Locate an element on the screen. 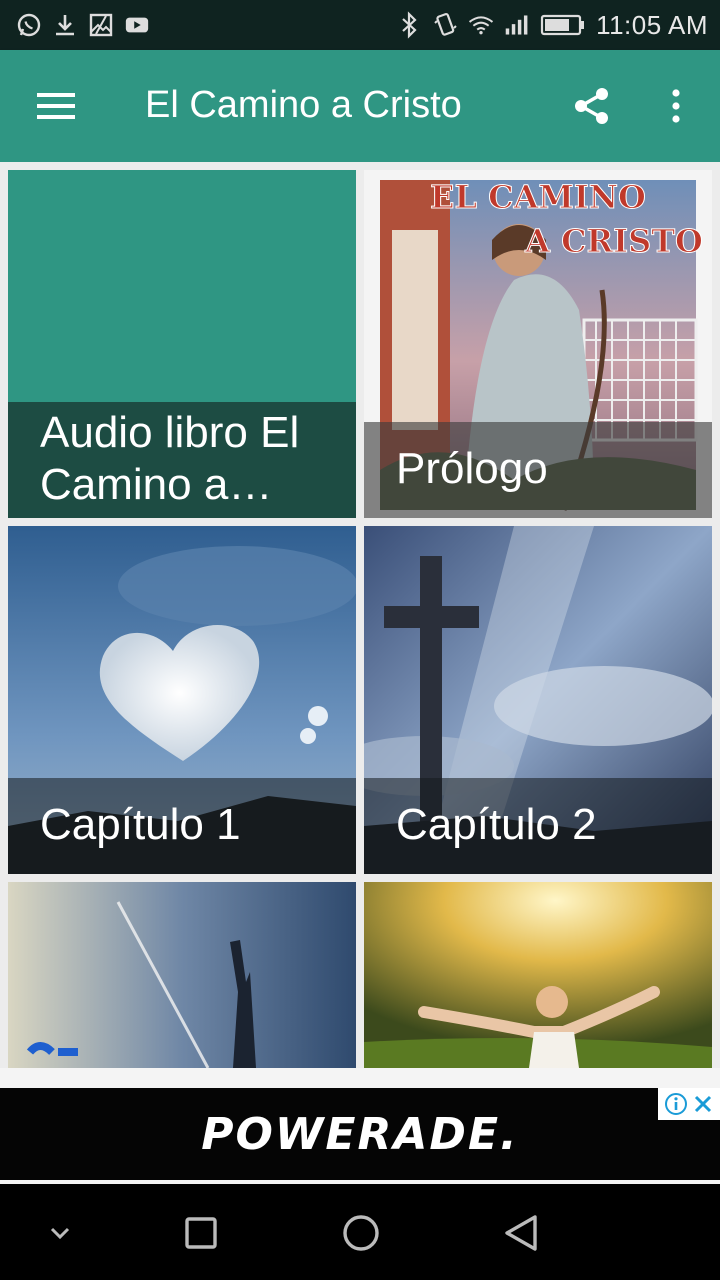  tile-caption: Capítulo 2 is located at coordinates (538, 826).